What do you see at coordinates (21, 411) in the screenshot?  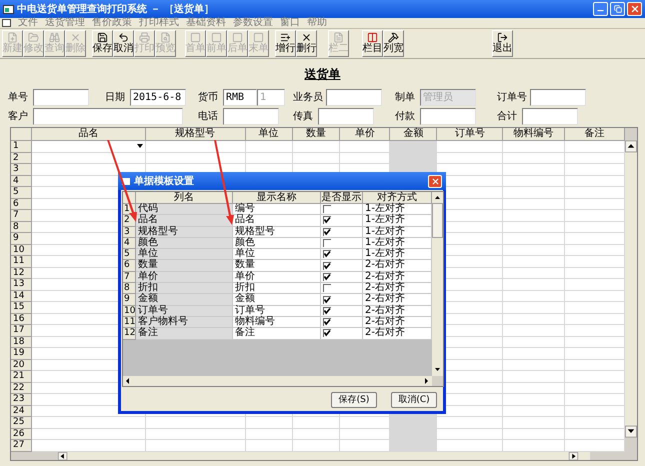 I see `row-number: 24` at bounding box center [21, 411].